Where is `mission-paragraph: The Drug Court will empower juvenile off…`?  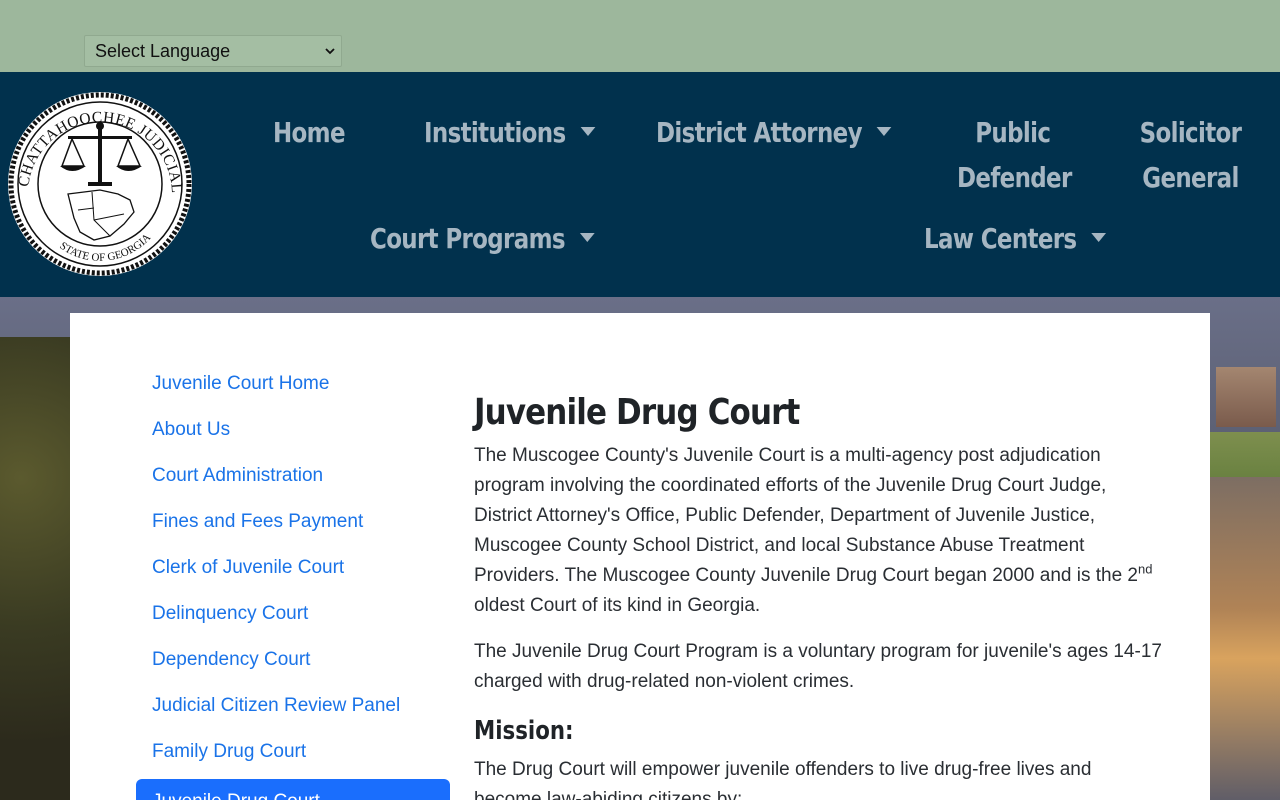 mission-paragraph: The Drug Court will empower juvenile off… is located at coordinates (783, 779).